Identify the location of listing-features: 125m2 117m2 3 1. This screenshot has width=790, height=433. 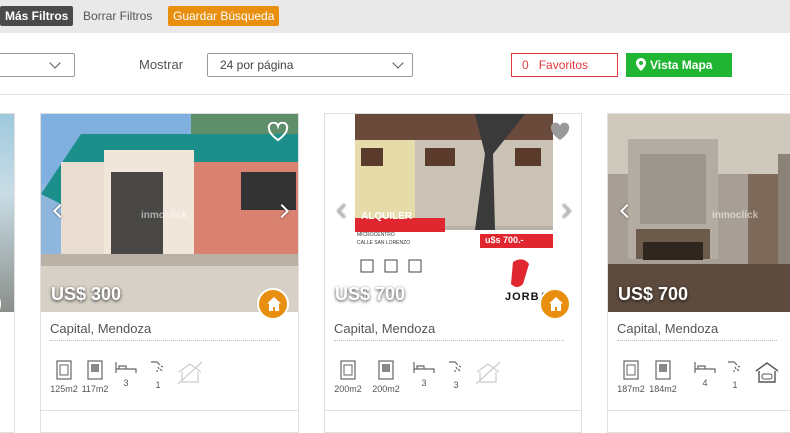
(173, 380).